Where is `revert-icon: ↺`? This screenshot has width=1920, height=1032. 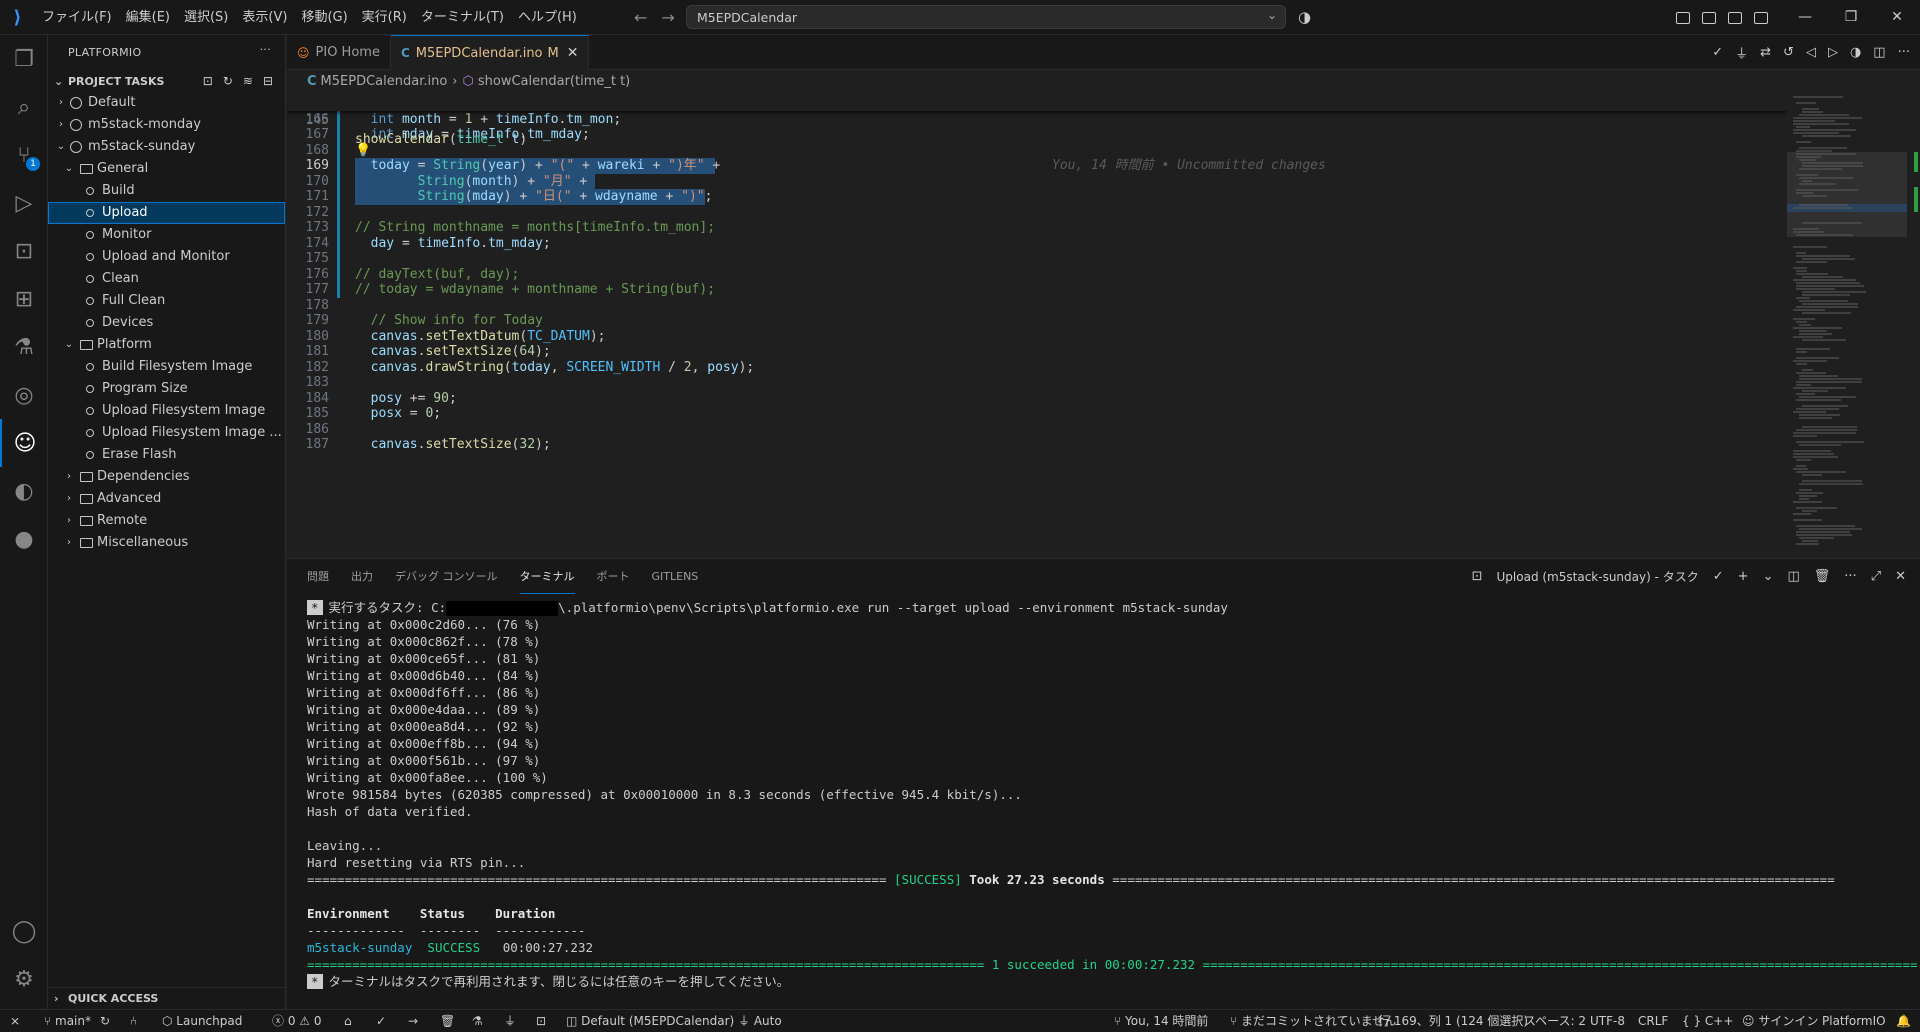 revert-icon: ↺ is located at coordinates (1788, 52).